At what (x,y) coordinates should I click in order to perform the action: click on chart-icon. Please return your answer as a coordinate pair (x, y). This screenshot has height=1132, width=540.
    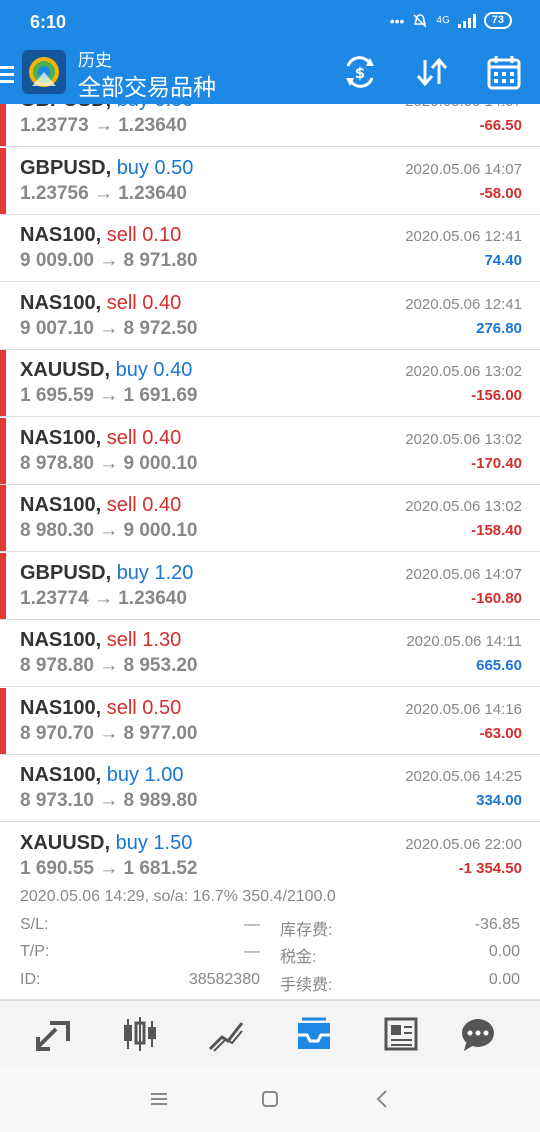
    Looking at the image, I should click on (140, 1034).